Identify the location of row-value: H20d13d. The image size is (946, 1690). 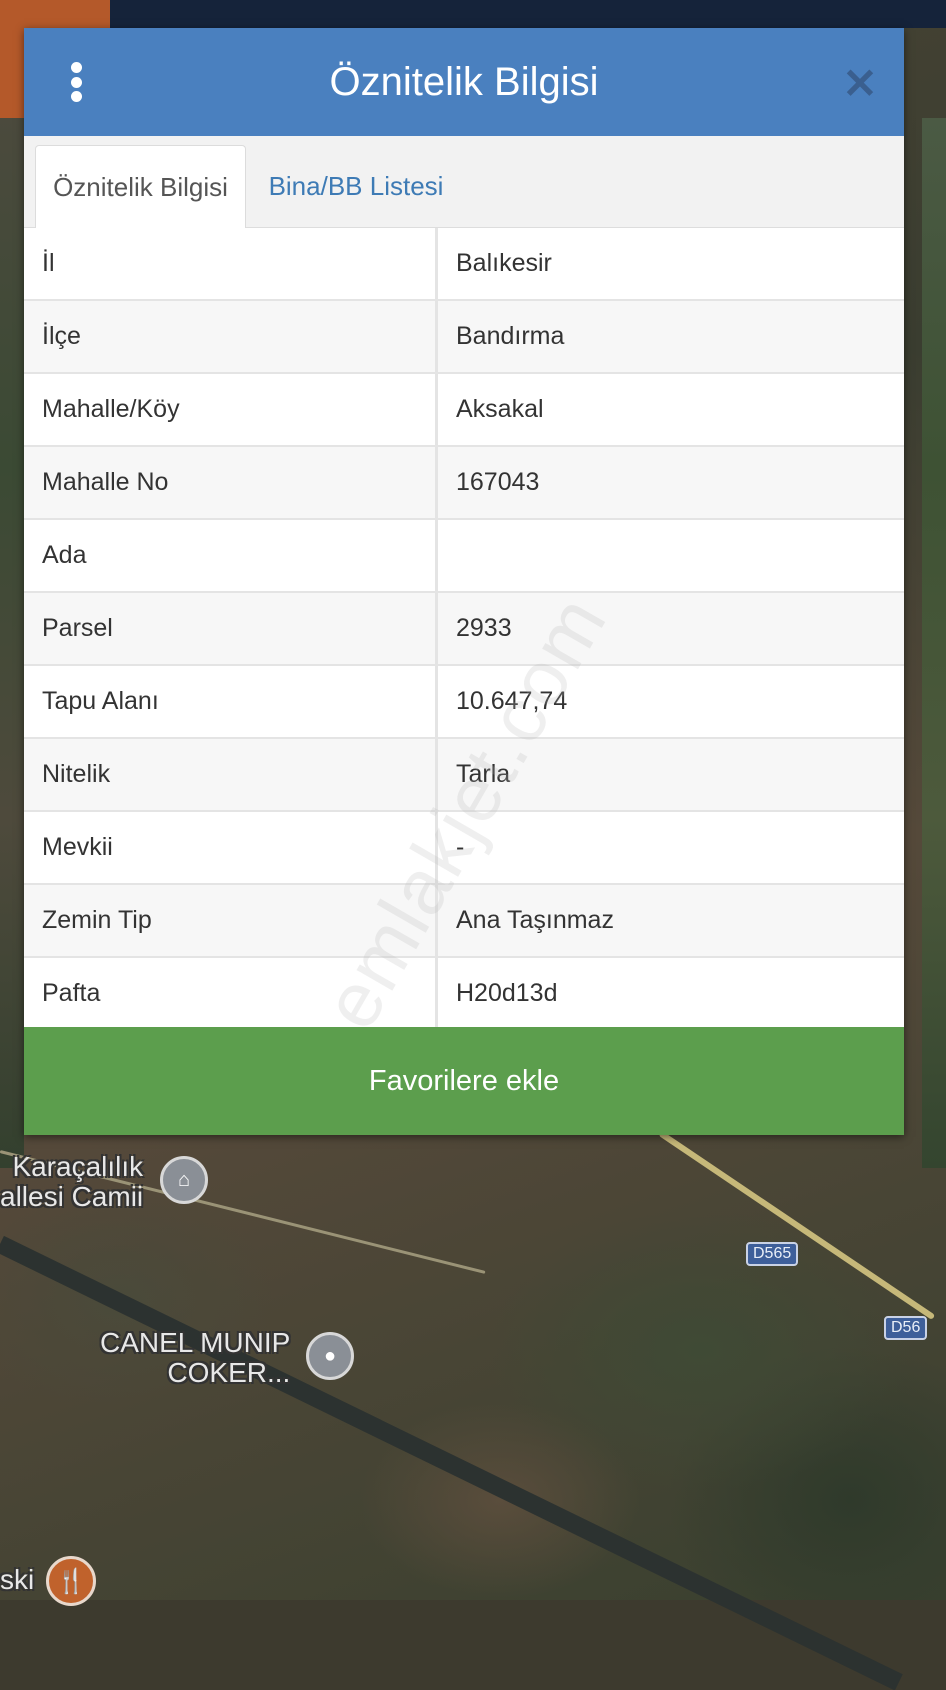
(507, 993).